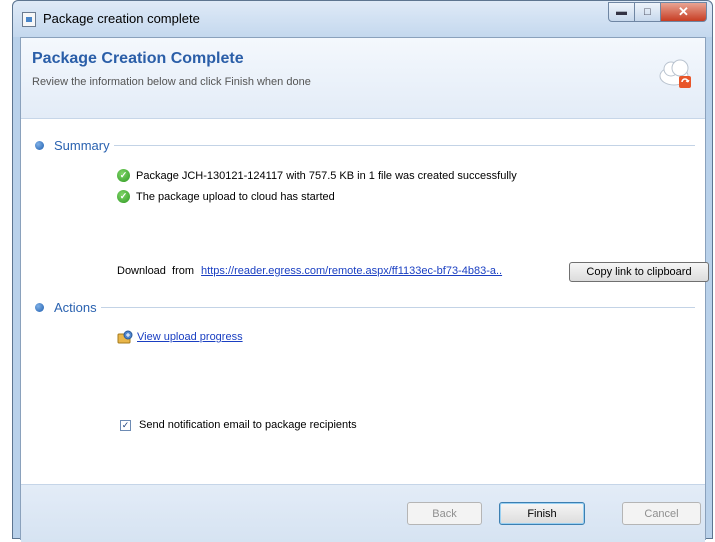 This screenshot has width=715, height=542. I want to click on finish-button: Finish, so click(542, 513).